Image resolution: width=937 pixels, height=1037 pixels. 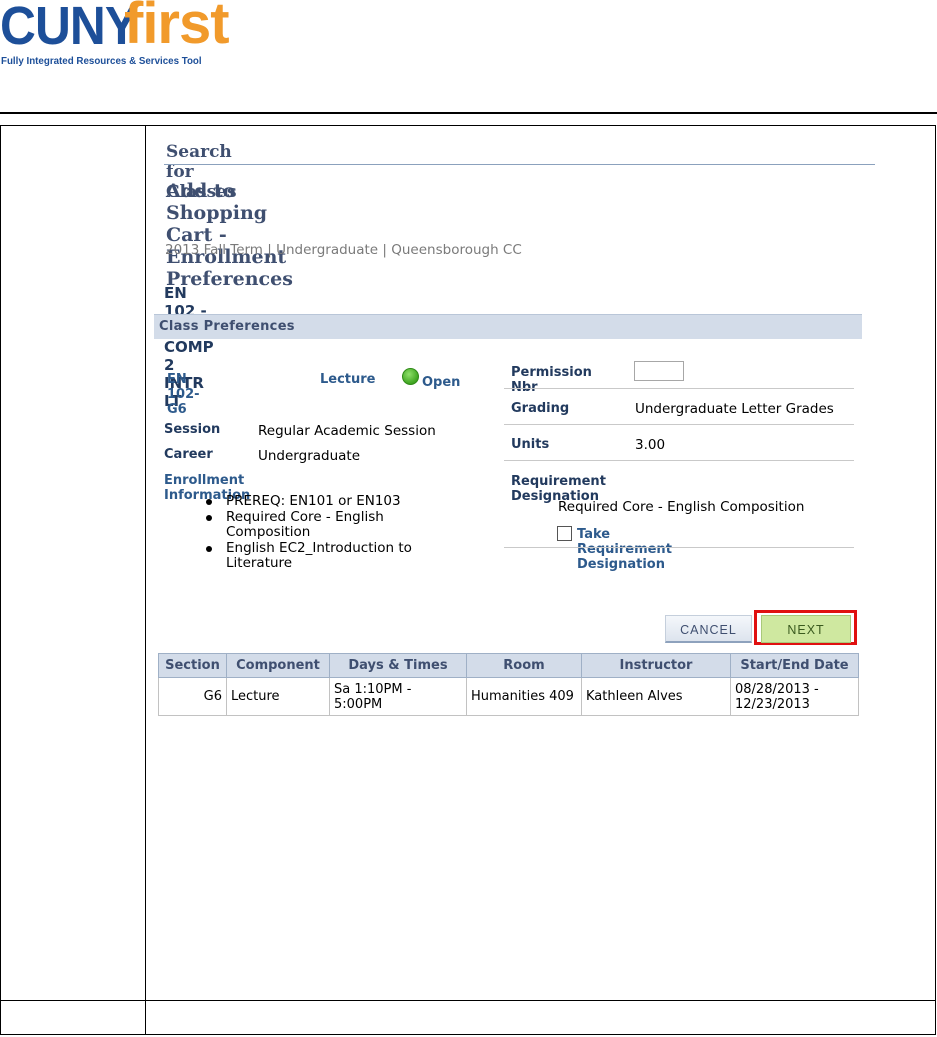 What do you see at coordinates (624, 549) in the screenshot?
I see `take-requirement-label: Take Requirement Designation` at bounding box center [624, 549].